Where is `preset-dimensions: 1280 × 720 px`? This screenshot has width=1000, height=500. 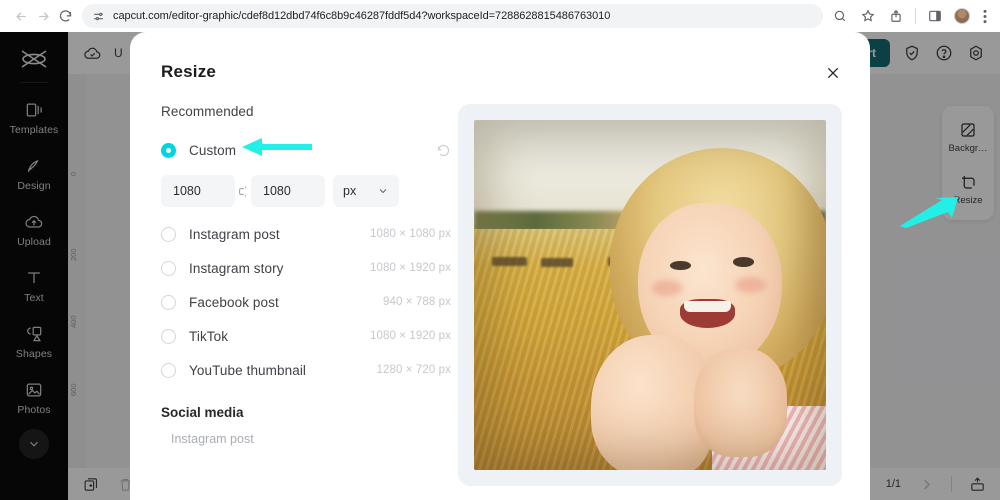 preset-dimensions: 1280 × 720 px is located at coordinates (413, 370).